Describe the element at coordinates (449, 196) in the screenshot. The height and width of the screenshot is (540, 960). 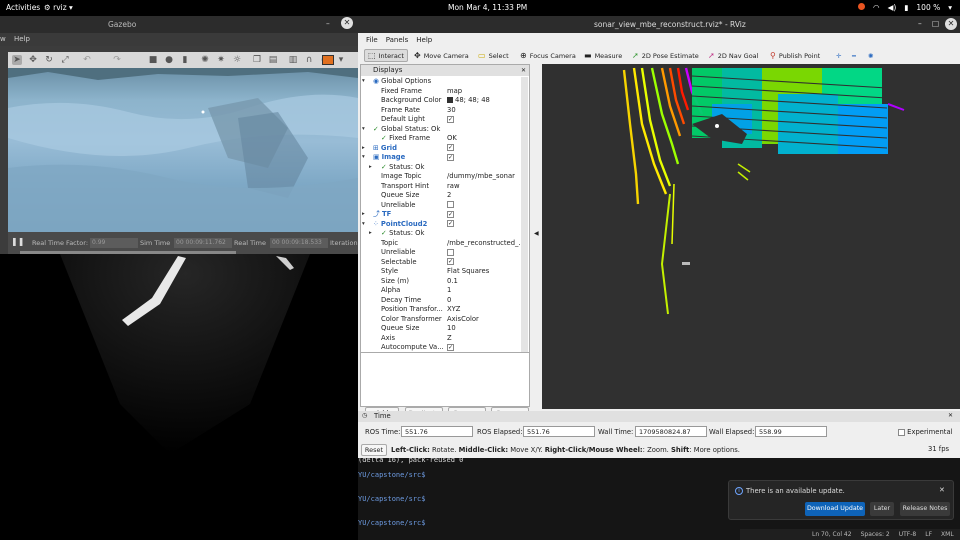
I see `property-value: 2` at that location.